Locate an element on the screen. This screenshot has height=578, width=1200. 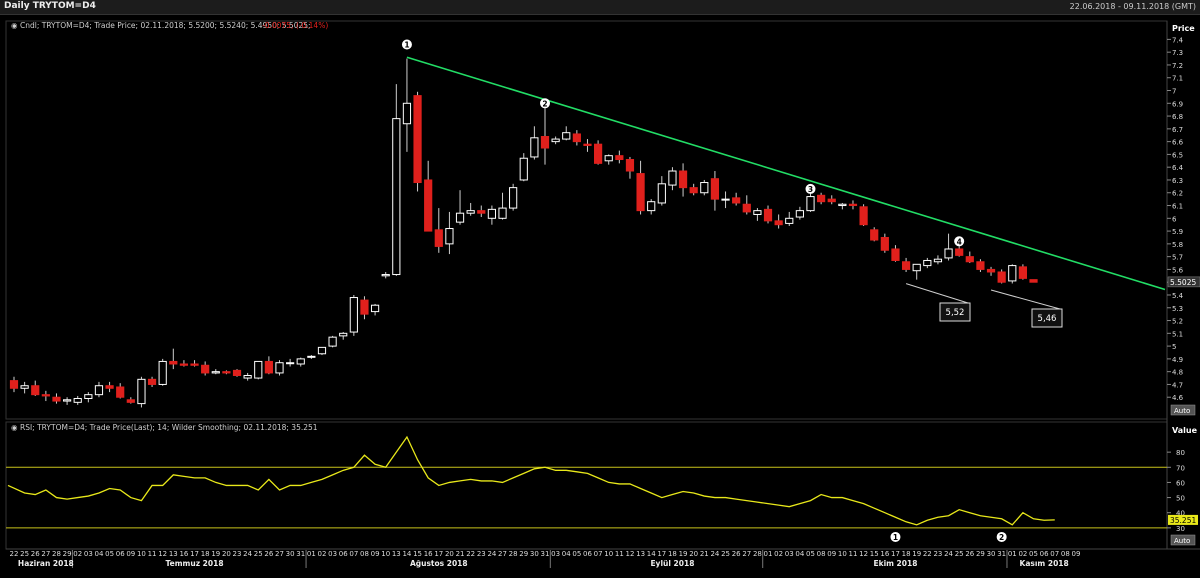
rsi-auto-label: Auto is located at coordinates (1182, 541).